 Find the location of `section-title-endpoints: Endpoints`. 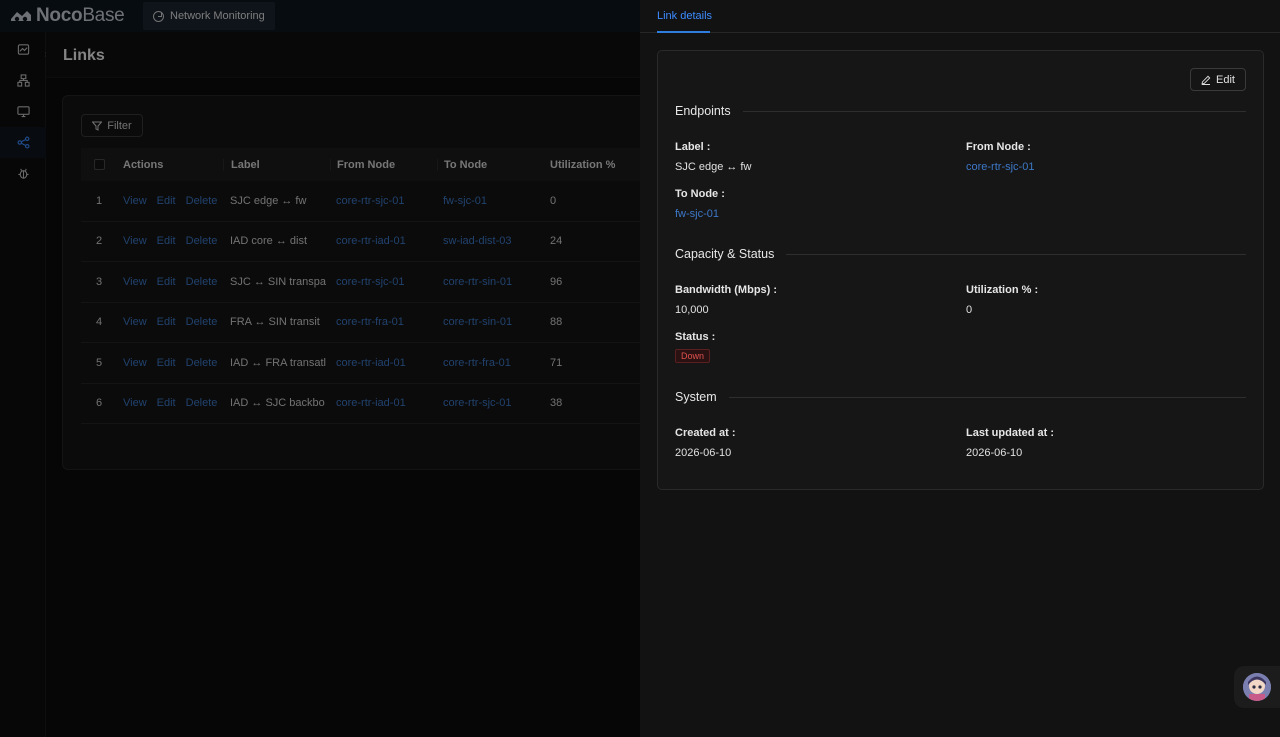

section-title-endpoints: Endpoints is located at coordinates (703, 111).